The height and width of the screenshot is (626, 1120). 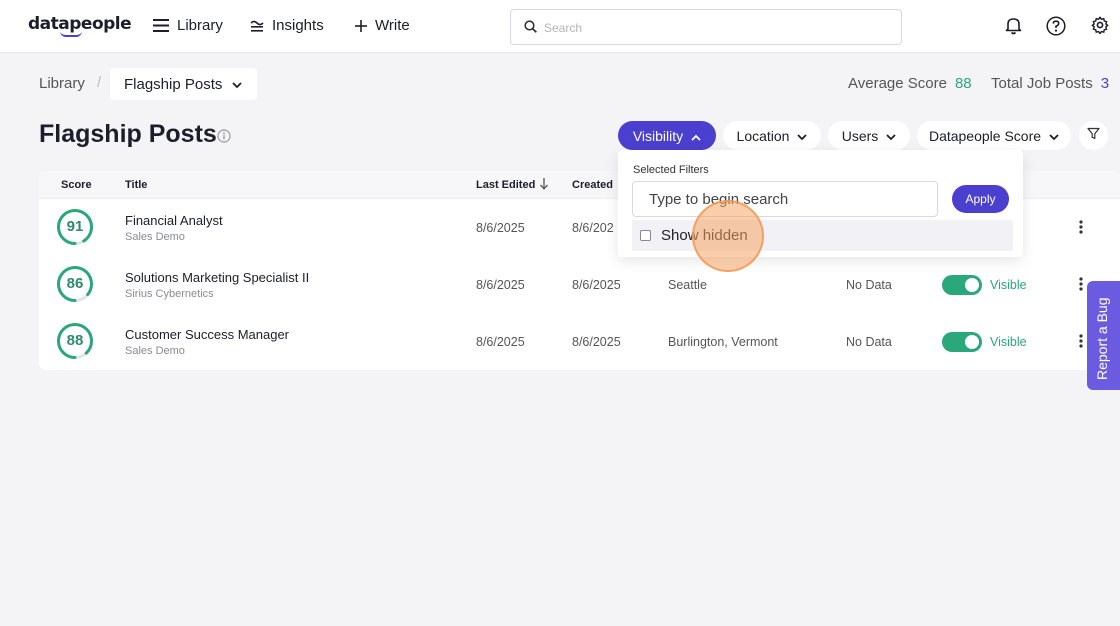 I want to click on nav-library-label: Library, so click(x=200, y=25).